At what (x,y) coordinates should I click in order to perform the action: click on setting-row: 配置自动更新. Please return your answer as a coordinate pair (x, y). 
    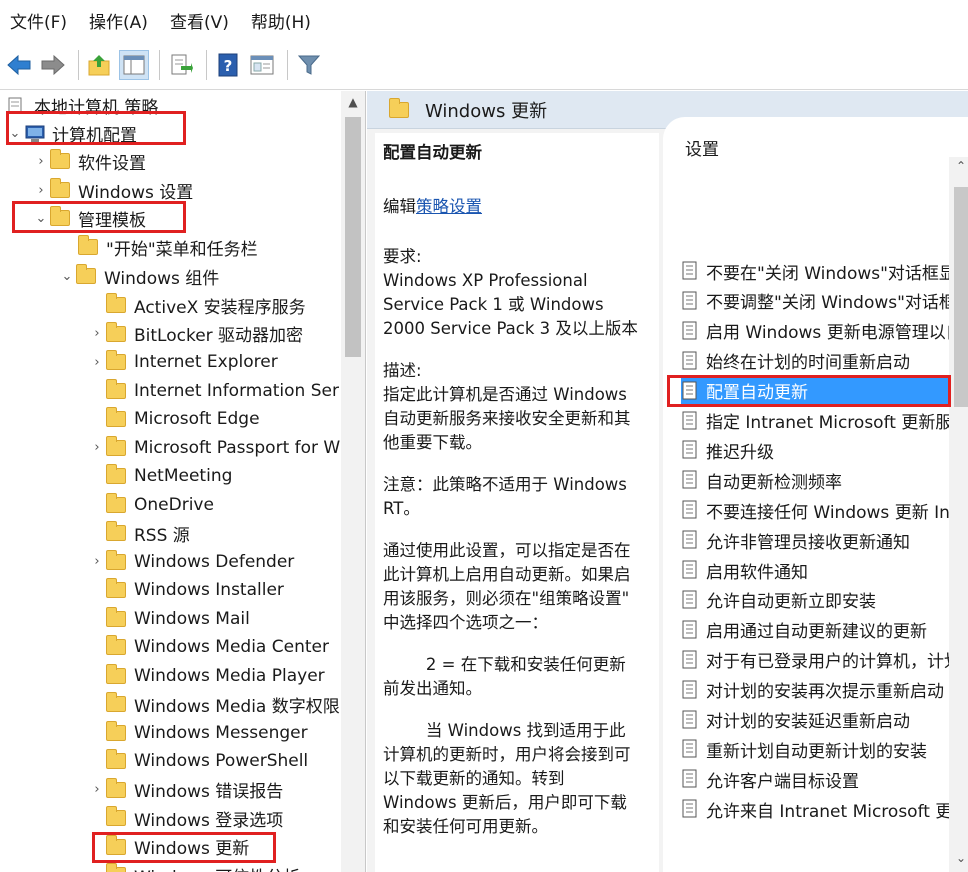
    Looking at the image, I should click on (824, 390).